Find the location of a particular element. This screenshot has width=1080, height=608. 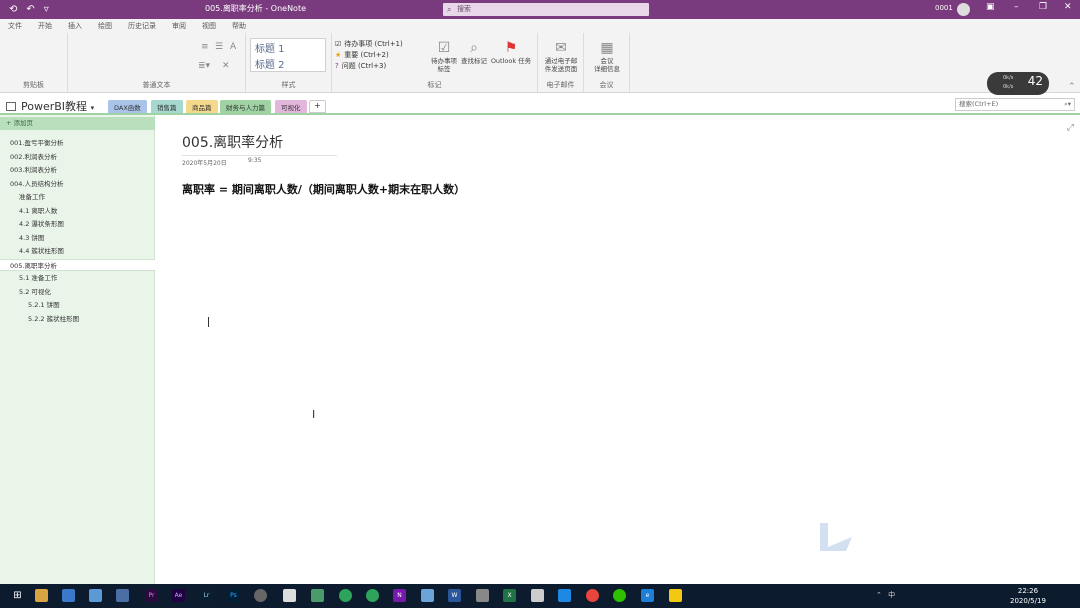

ribbon-display-icon: ▣ is located at coordinates (990, 7).